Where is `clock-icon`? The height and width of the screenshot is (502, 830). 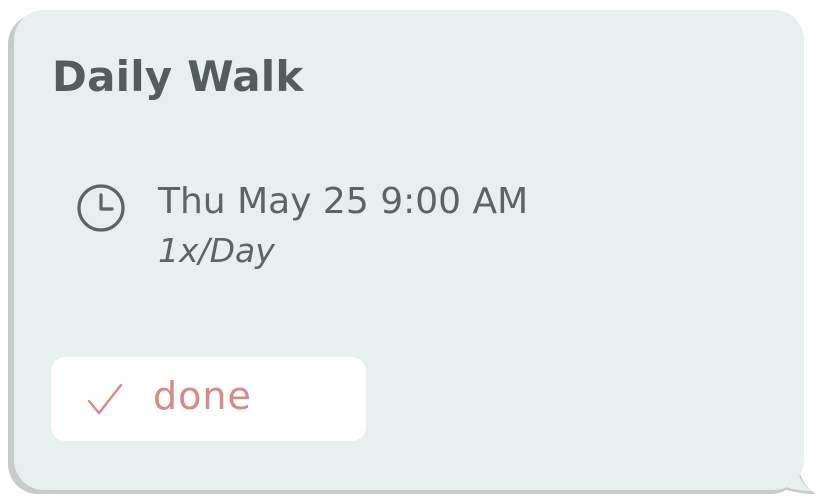 clock-icon is located at coordinates (101, 208).